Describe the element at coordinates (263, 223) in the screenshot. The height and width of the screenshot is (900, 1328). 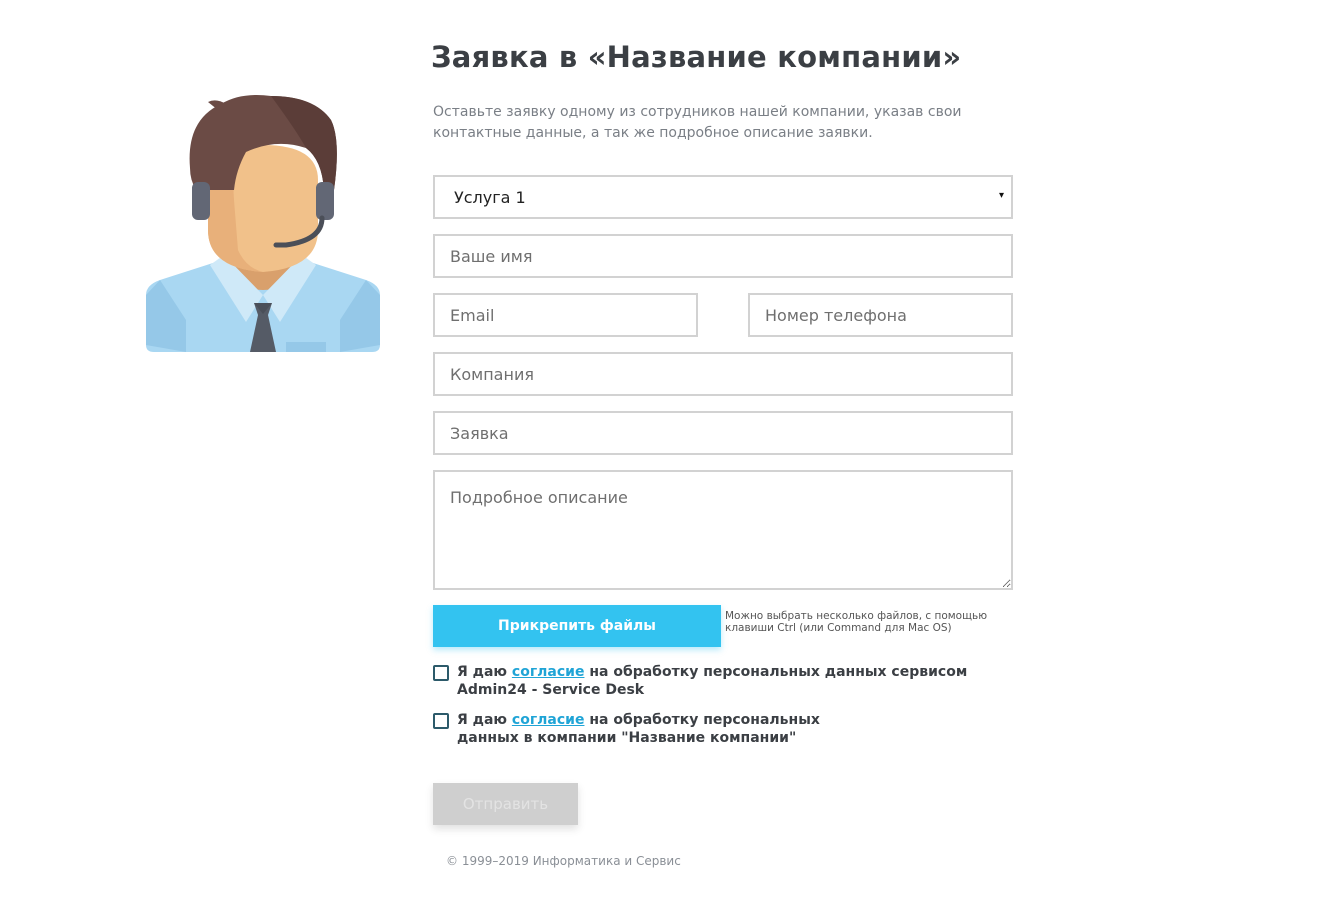
I see `support-agent-avatar-icon` at that location.